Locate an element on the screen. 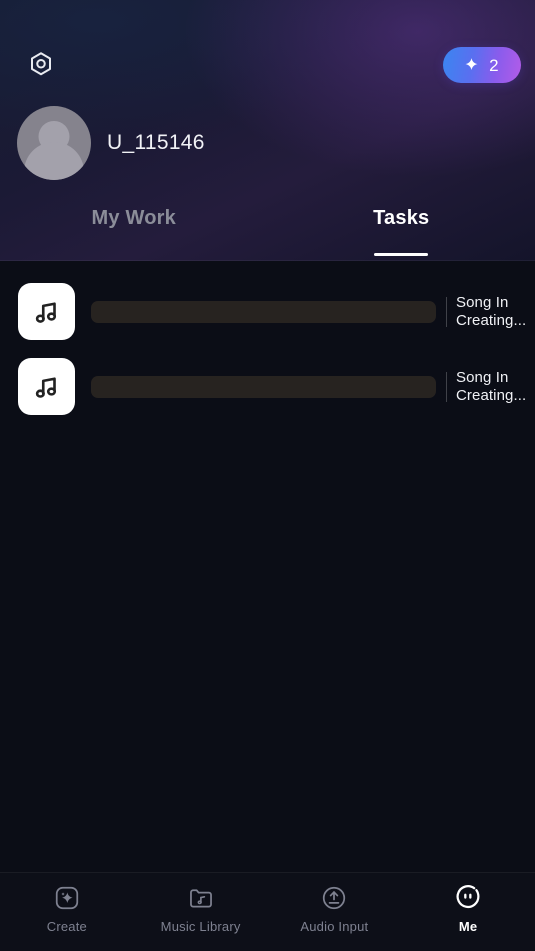 The width and height of the screenshot is (535, 951). tab-tasks: Tasks is located at coordinates (401, 230).